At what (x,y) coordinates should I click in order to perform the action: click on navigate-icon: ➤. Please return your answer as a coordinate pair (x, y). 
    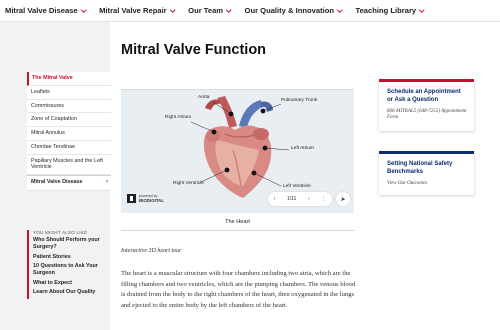
    Looking at the image, I should click on (343, 199).